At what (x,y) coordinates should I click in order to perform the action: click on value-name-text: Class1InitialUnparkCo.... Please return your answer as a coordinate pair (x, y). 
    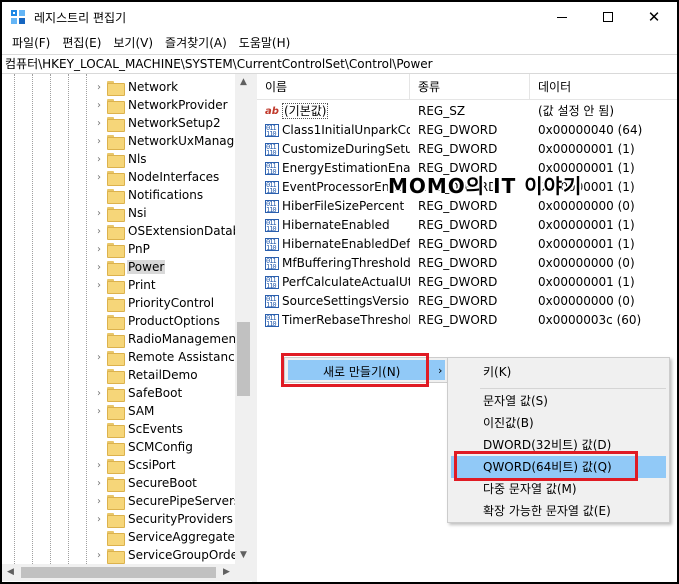
    Looking at the image, I should click on (346, 130).